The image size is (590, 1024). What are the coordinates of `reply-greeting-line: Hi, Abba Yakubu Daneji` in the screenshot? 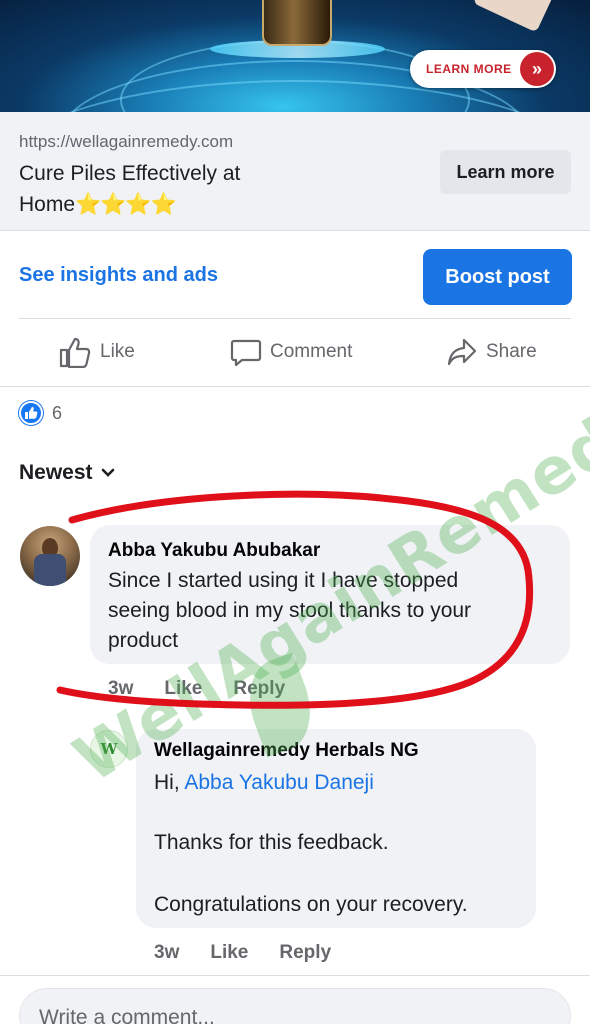 It's located at (264, 783).